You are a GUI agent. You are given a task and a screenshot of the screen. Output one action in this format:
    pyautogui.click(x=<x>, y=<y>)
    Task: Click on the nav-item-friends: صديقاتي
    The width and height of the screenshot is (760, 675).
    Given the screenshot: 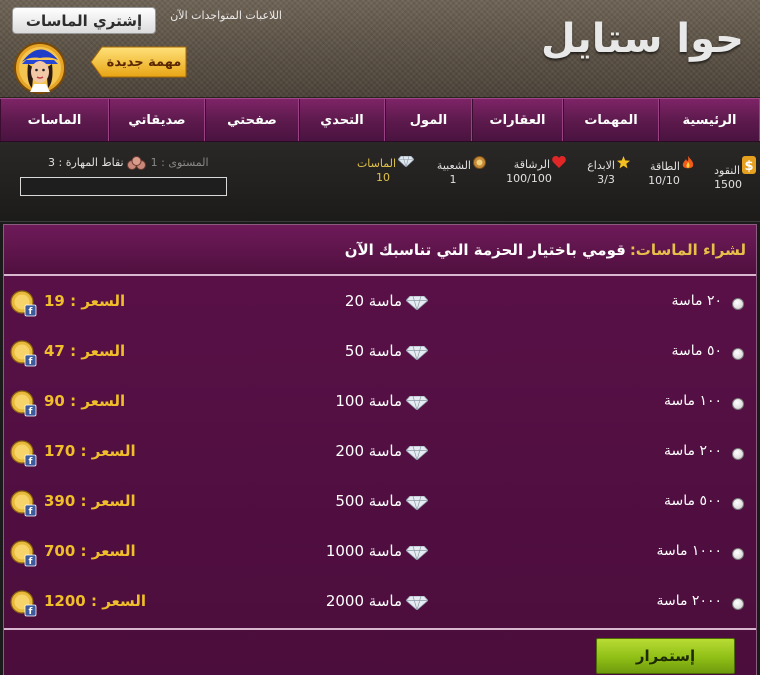 What is the action you would take?
    pyautogui.click(x=157, y=120)
    